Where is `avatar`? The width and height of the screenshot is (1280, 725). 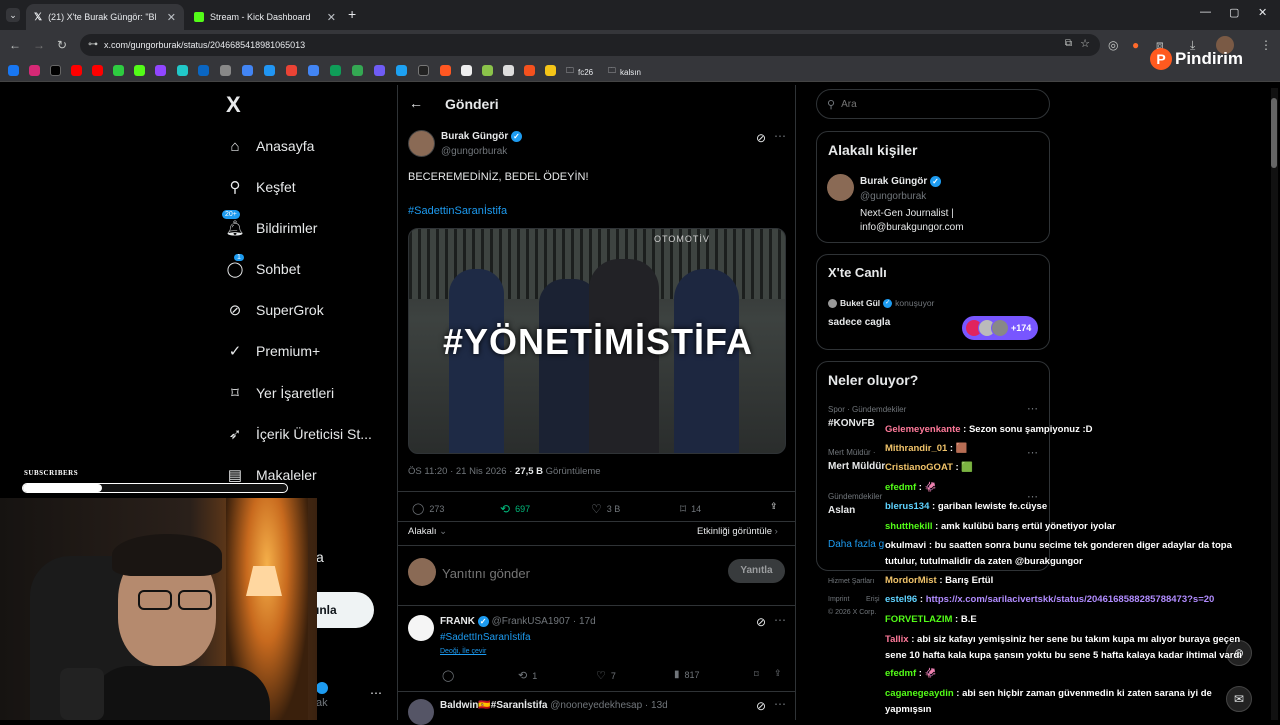 avatar is located at coordinates (840, 187).